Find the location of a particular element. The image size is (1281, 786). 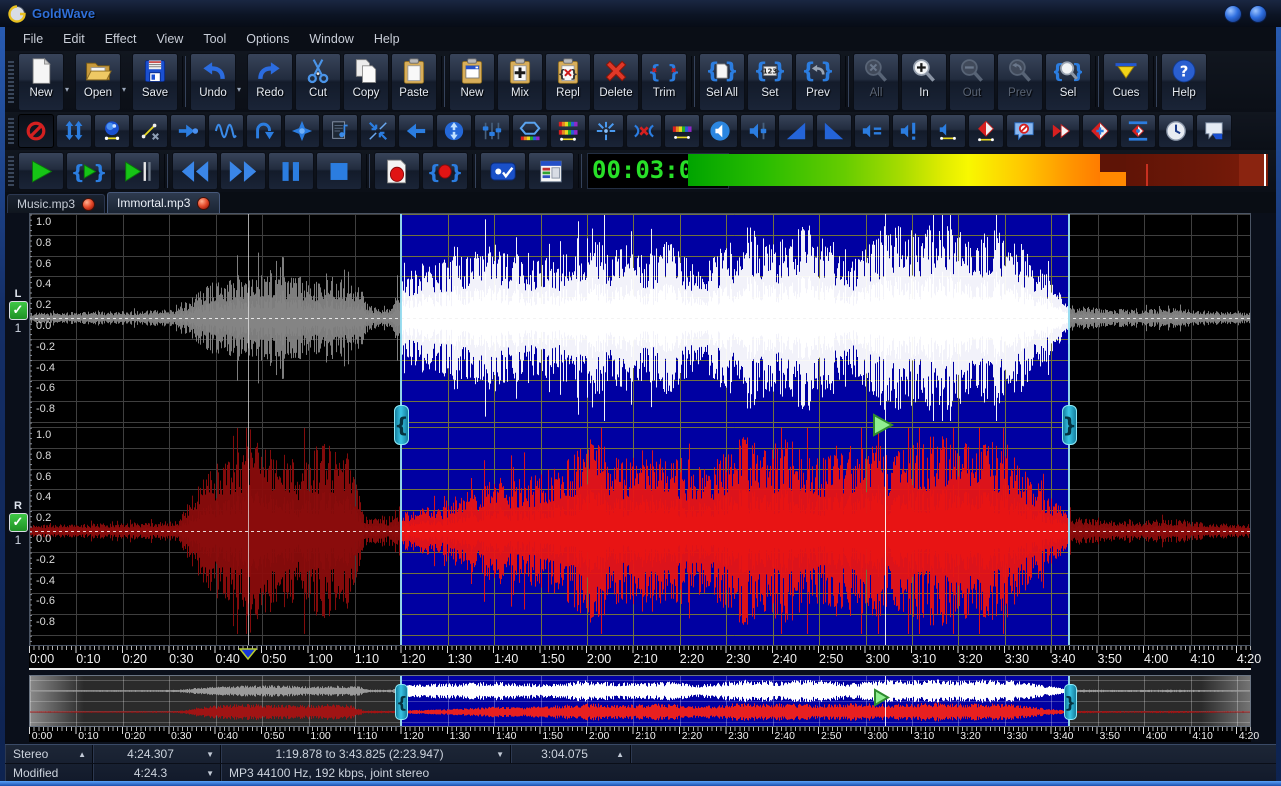

doppler-button is located at coordinates (226, 131).